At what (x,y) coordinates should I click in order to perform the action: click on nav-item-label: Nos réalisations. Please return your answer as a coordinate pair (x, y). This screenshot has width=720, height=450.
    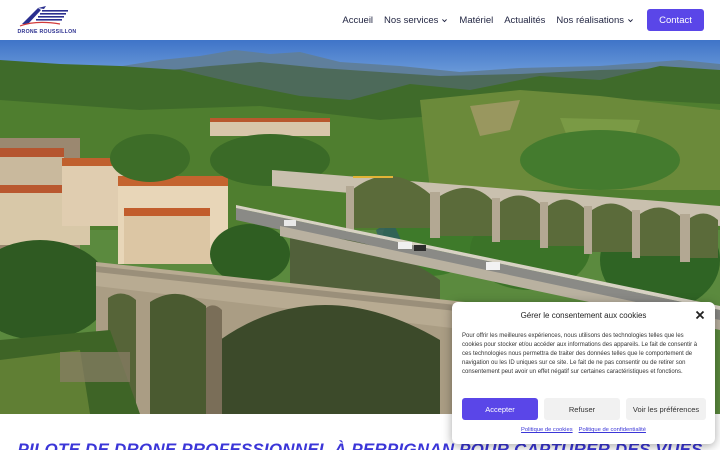
    Looking at the image, I should click on (590, 20).